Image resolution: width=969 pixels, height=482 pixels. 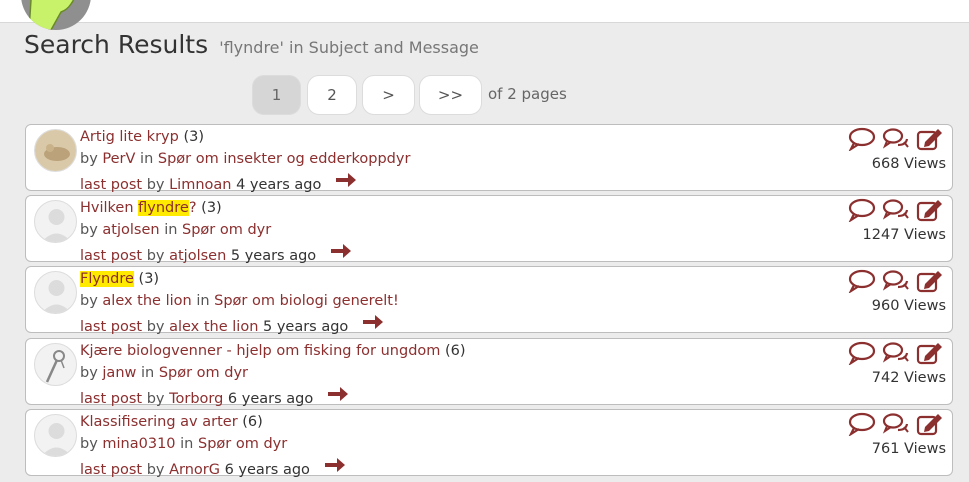 I want to click on photo-avatar, so click(x=55, y=150).